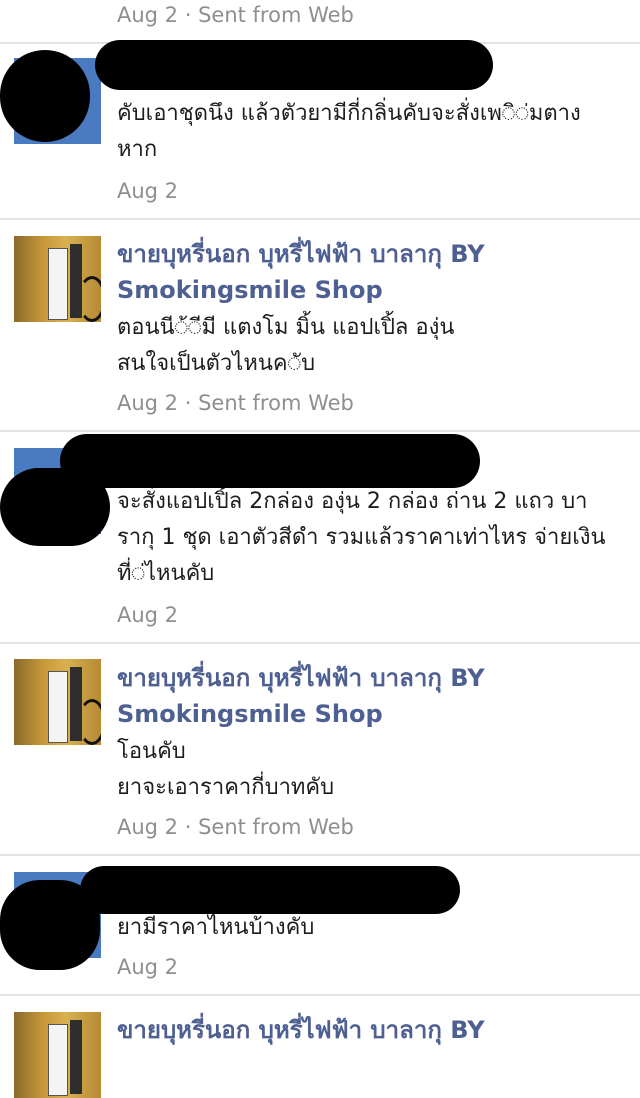 This screenshot has height=1098, width=640. What do you see at coordinates (216, 927) in the screenshot?
I see `message-text: ยามีราคาไหนบ้างคับ` at bounding box center [216, 927].